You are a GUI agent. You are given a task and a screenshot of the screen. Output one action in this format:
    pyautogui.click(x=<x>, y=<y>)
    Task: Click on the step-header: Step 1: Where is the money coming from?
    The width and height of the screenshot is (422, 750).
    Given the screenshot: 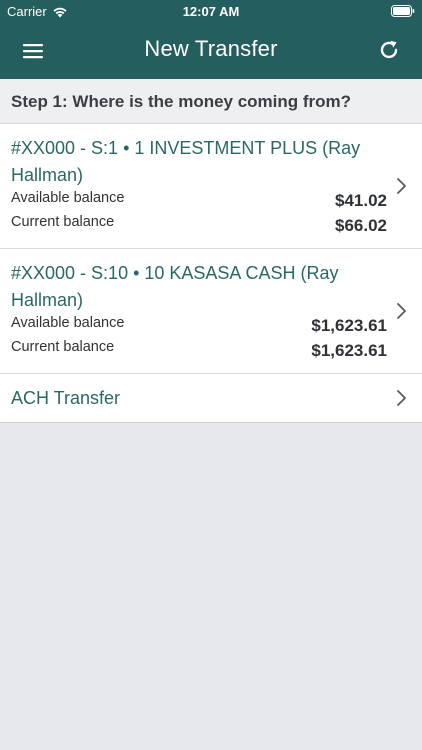 What is the action you would take?
    pyautogui.click(x=211, y=101)
    